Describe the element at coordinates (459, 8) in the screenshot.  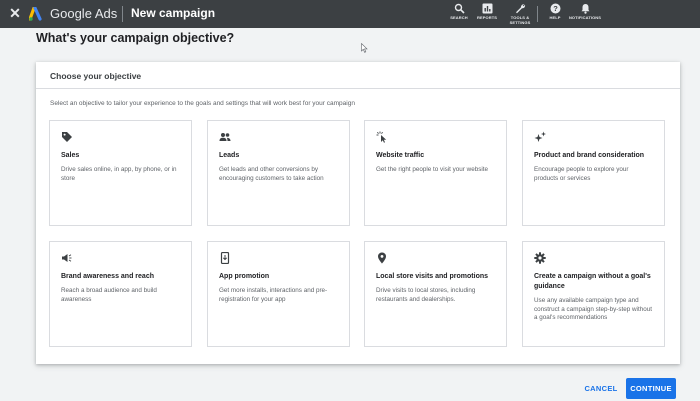
I see `search-icon` at that location.